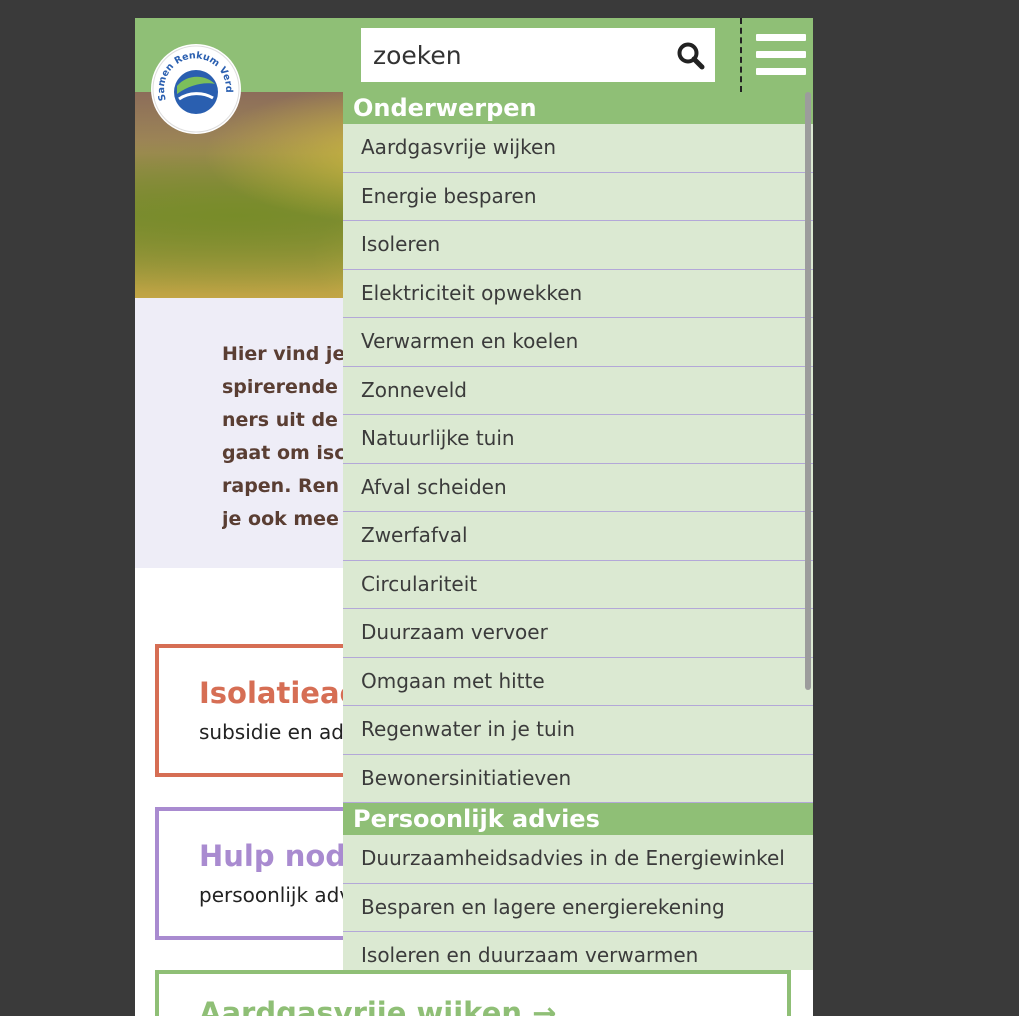 This screenshot has height=1016, width=1019. Describe the element at coordinates (193, 85) in the screenshot. I see `logo: Samen Renkum Verduurzaamt` at that location.